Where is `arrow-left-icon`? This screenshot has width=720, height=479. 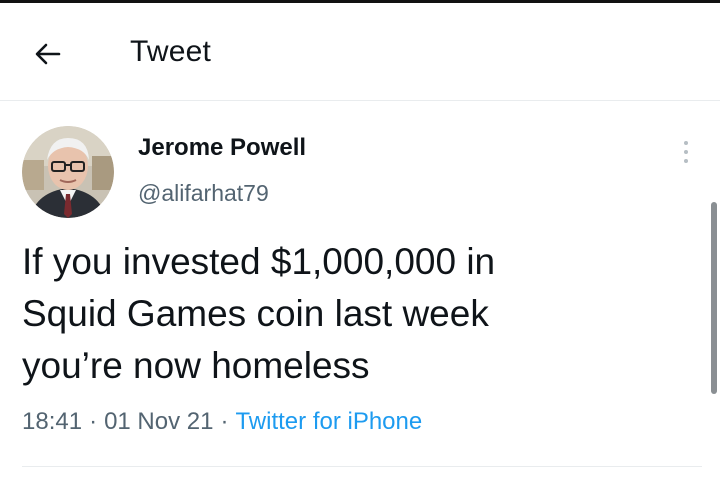
arrow-left-icon is located at coordinates (48, 54).